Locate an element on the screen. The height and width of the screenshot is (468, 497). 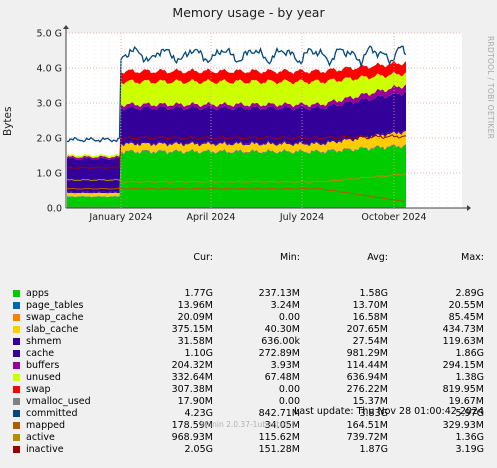
legend-row-swap: swap 307.38M 0.00 276.22M 819.95M is located at coordinates (250, 390).